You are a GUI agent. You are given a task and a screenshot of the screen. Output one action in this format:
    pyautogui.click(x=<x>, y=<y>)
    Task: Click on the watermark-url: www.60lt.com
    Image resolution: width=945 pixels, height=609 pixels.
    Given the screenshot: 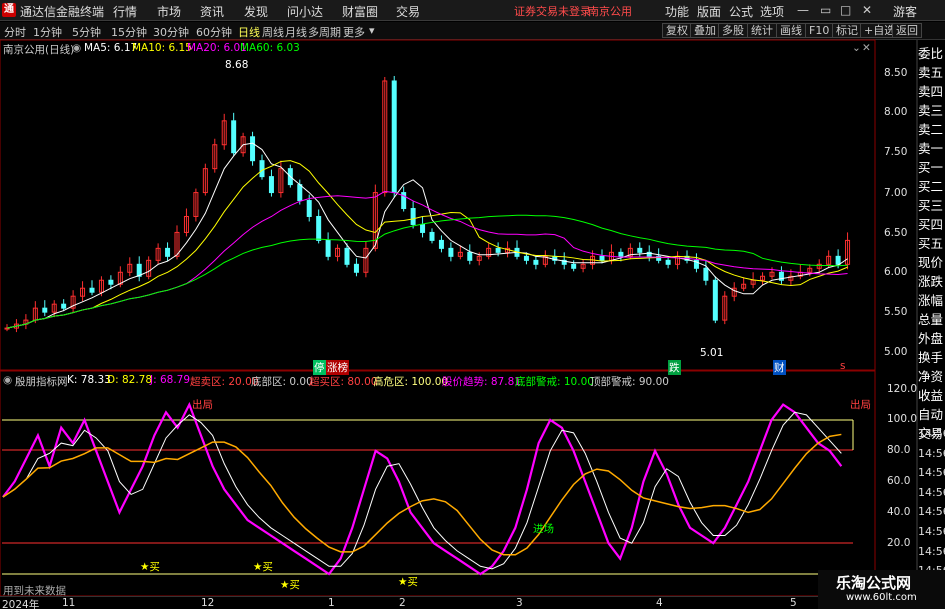 What is the action you would take?
    pyautogui.click(x=881, y=597)
    